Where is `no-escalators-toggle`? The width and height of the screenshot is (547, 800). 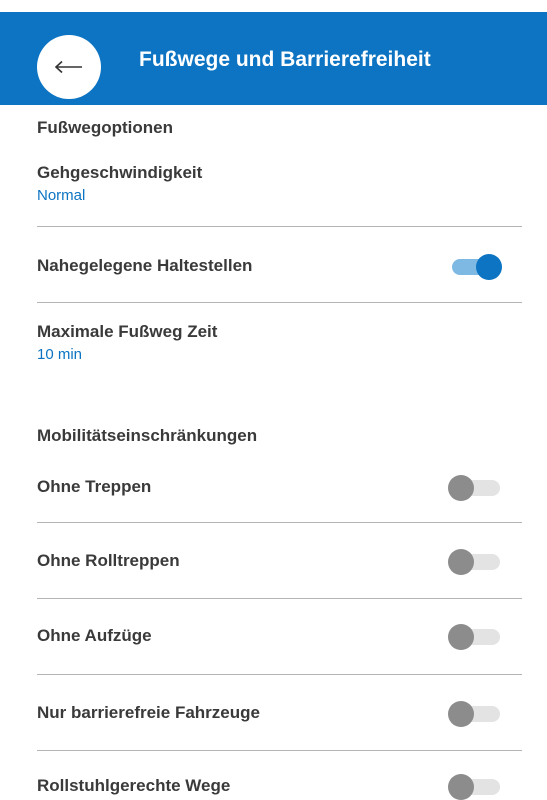 no-escalators-toggle is located at coordinates (476, 561).